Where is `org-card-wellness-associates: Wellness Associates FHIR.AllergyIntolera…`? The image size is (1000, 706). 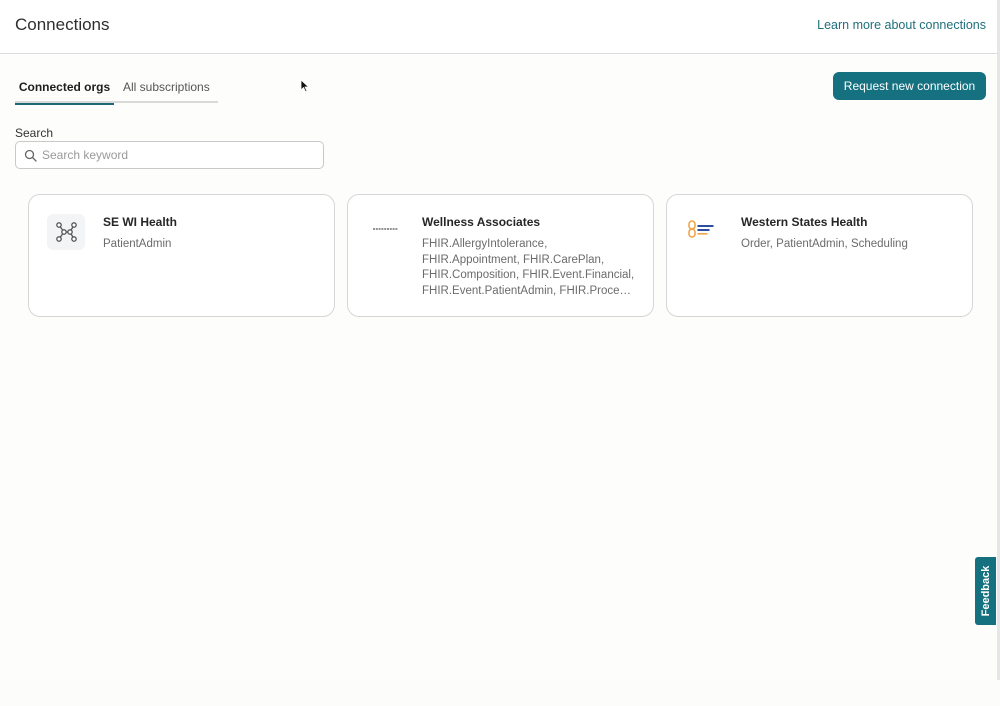 org-card-wellness-associates: Wellness Associates FHIR.AllergyIntolera… is located at coordinates (500, 255).